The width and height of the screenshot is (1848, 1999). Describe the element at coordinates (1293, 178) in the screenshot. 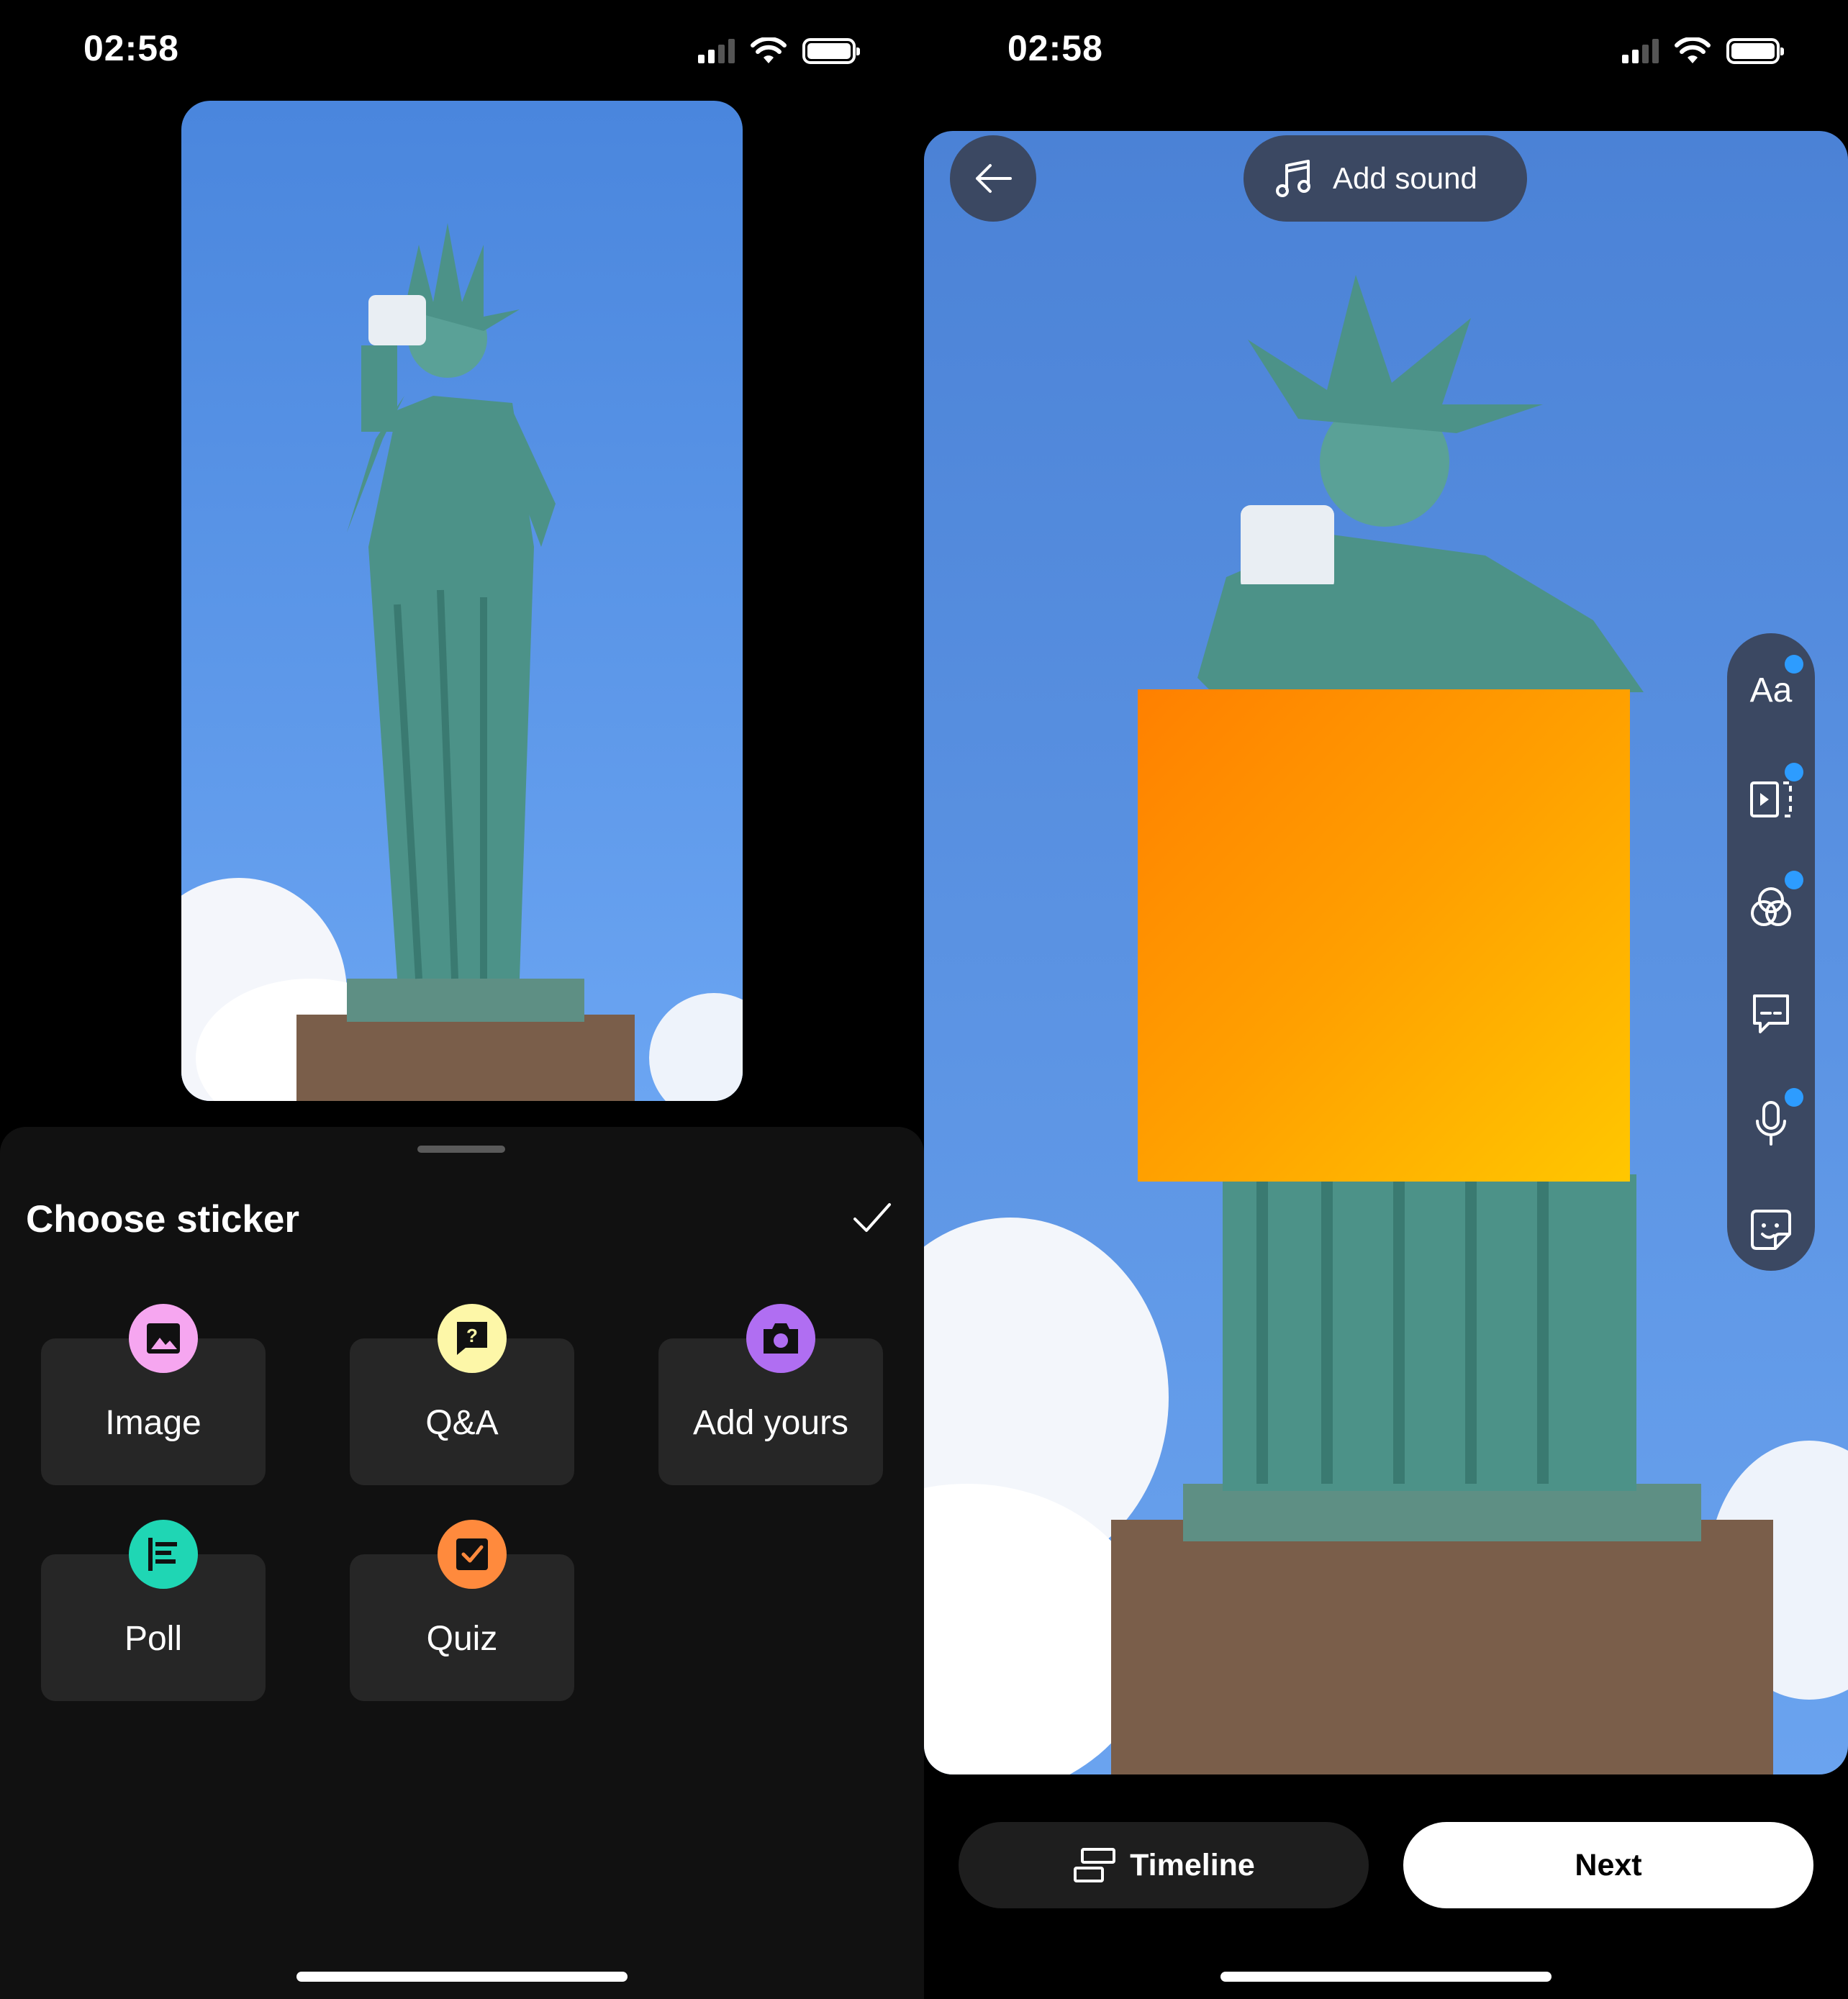

I see `music-note-icon` at that location.